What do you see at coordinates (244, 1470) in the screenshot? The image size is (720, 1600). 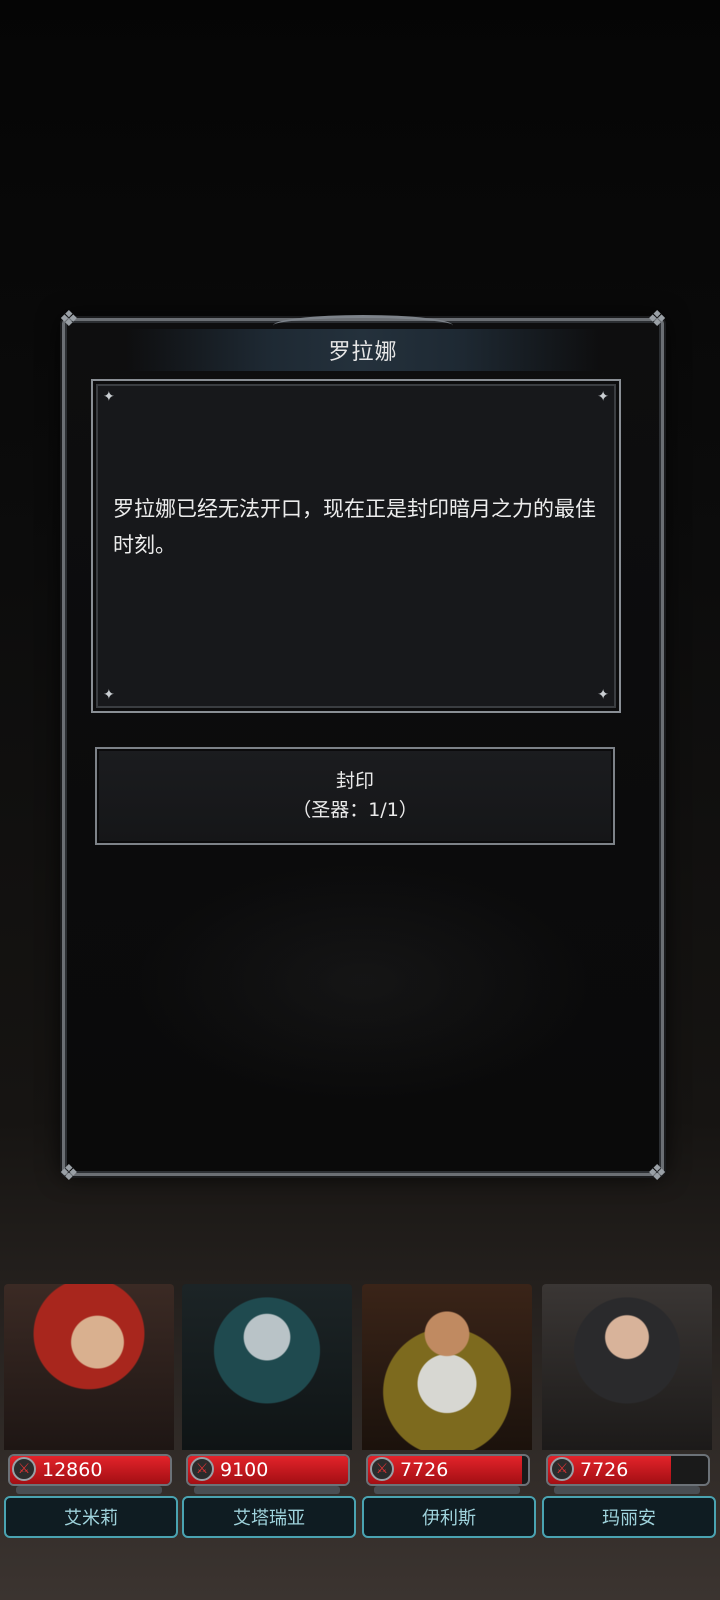 I see `hp-value: 9100` at bounding box center [244, 1470].